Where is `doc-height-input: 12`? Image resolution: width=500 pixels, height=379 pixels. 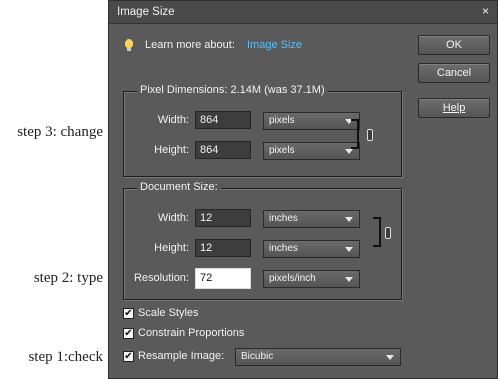 doc-height-input: 12 is located at coordinates (223, 248).